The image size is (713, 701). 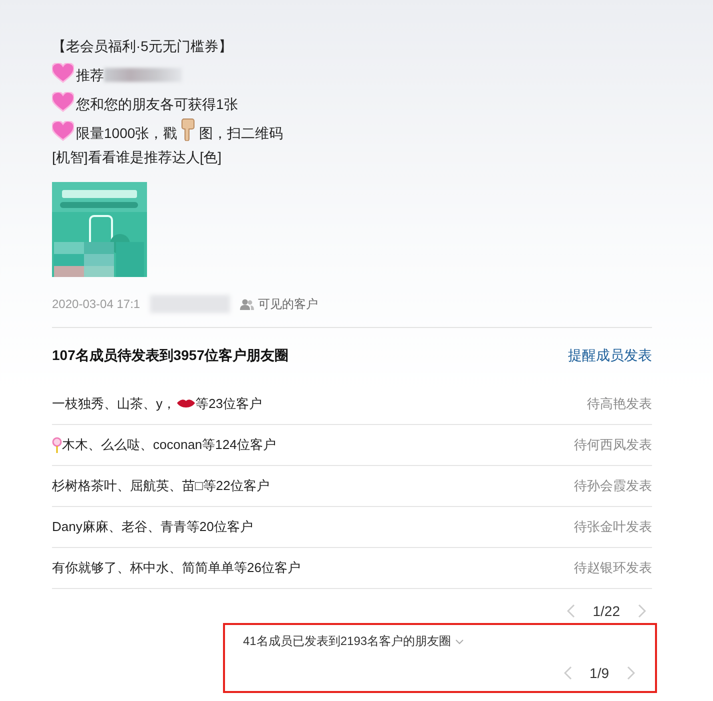 What do you see at coordinates (96, 304) in the screenshot?
I see `post-time: 2020-03-04 17:1` at bounding box center [96, 304].